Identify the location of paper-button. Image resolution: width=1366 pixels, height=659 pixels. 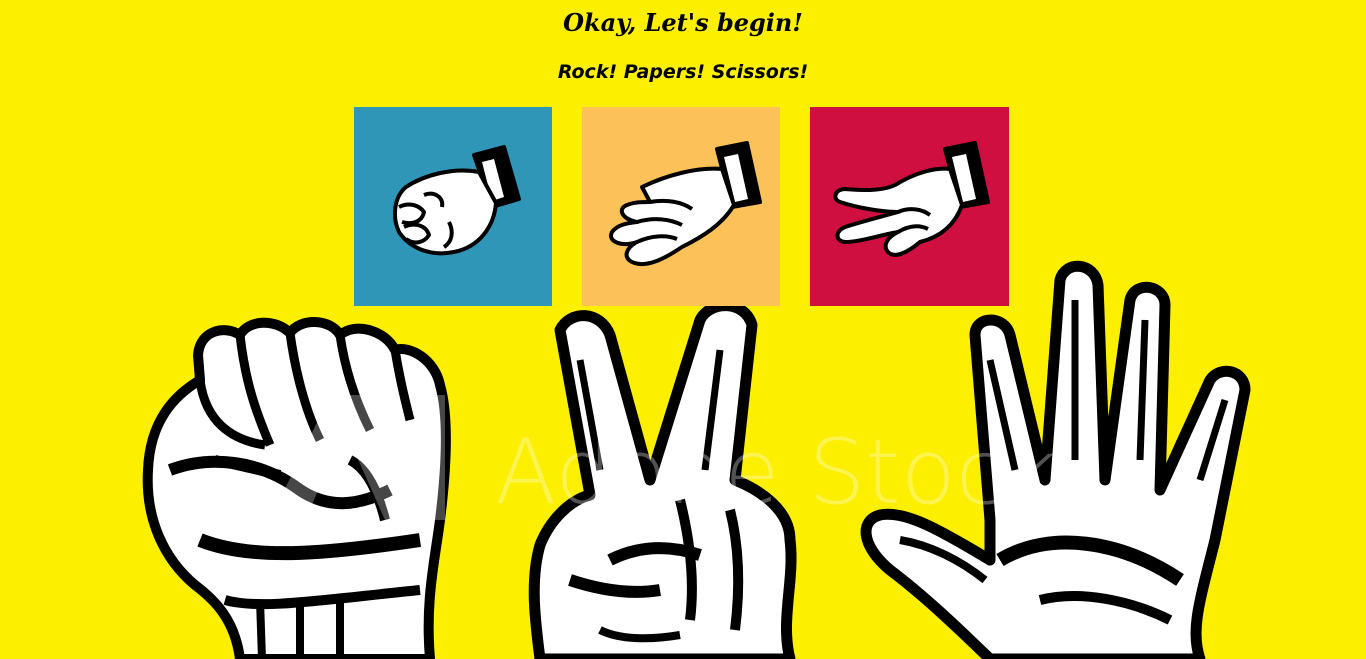
(681, 206).